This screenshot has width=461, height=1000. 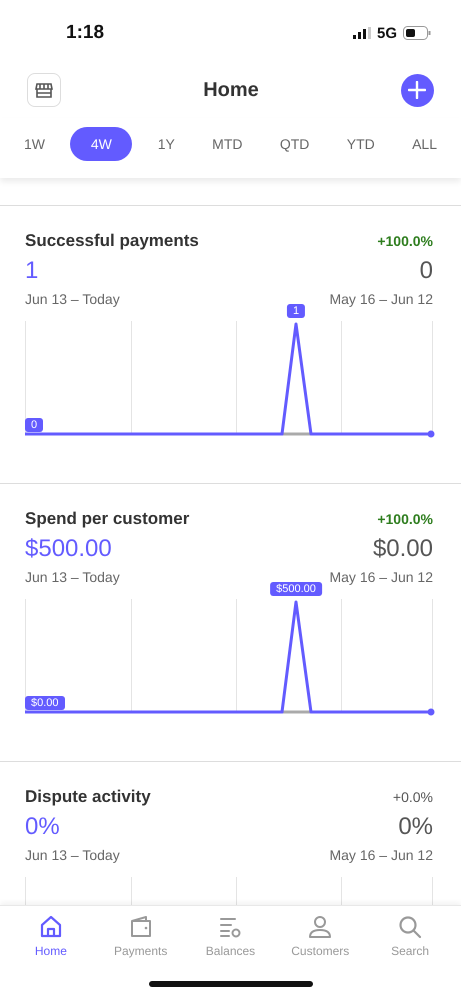 What do you see at coordinates (88, 797) in the screenshot?
I see `metric-title: Dispute activity` at bounding box center [88, 797].